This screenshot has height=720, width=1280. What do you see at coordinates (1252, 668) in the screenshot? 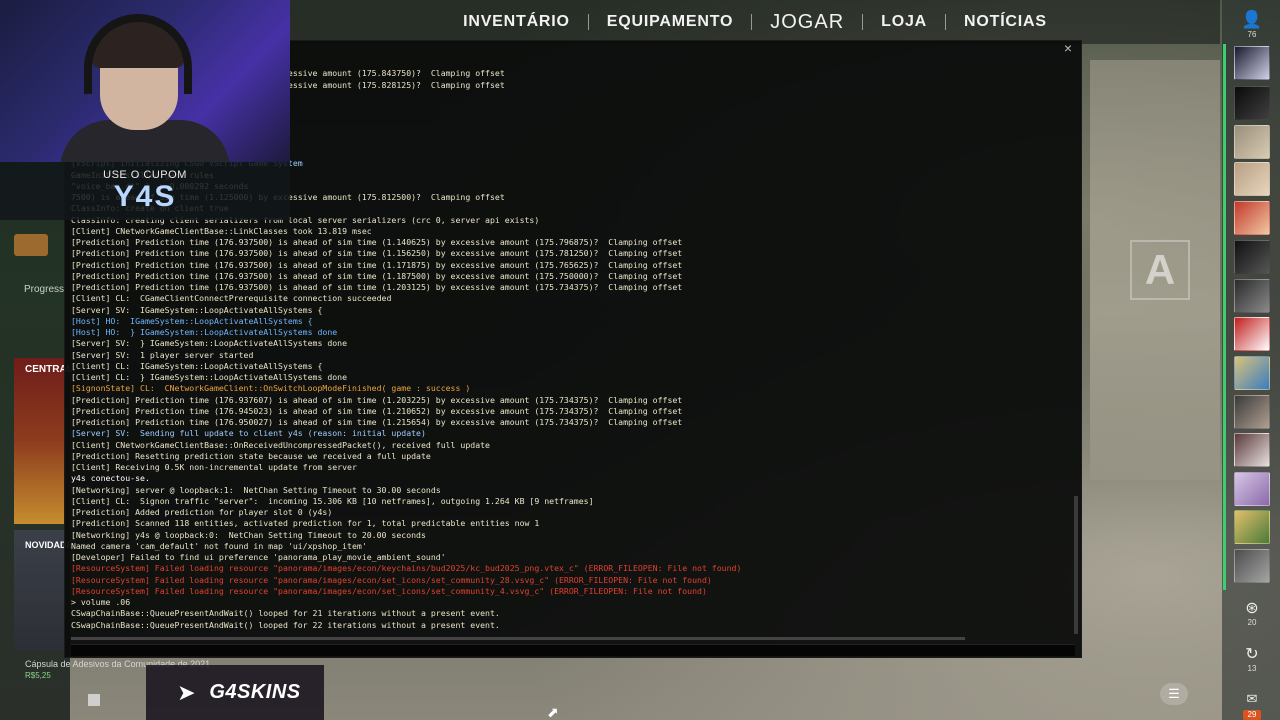
I see `history-count: 13` at bounding box center [1252, 668].